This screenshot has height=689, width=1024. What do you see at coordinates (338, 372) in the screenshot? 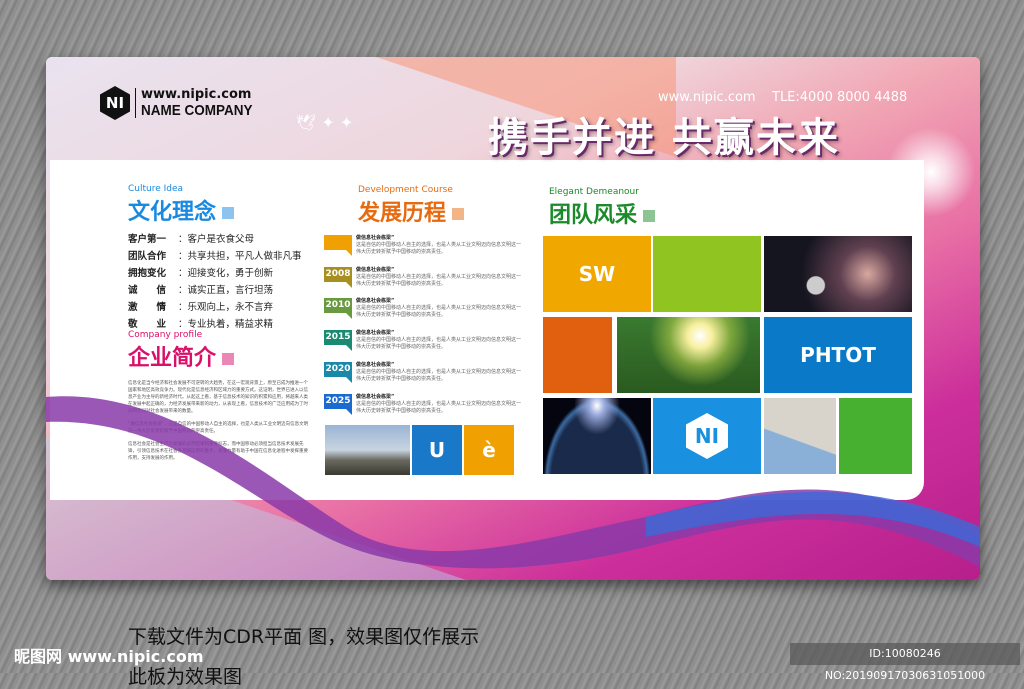
I see `year-flag: 2020` at bounding box center [338, 372].